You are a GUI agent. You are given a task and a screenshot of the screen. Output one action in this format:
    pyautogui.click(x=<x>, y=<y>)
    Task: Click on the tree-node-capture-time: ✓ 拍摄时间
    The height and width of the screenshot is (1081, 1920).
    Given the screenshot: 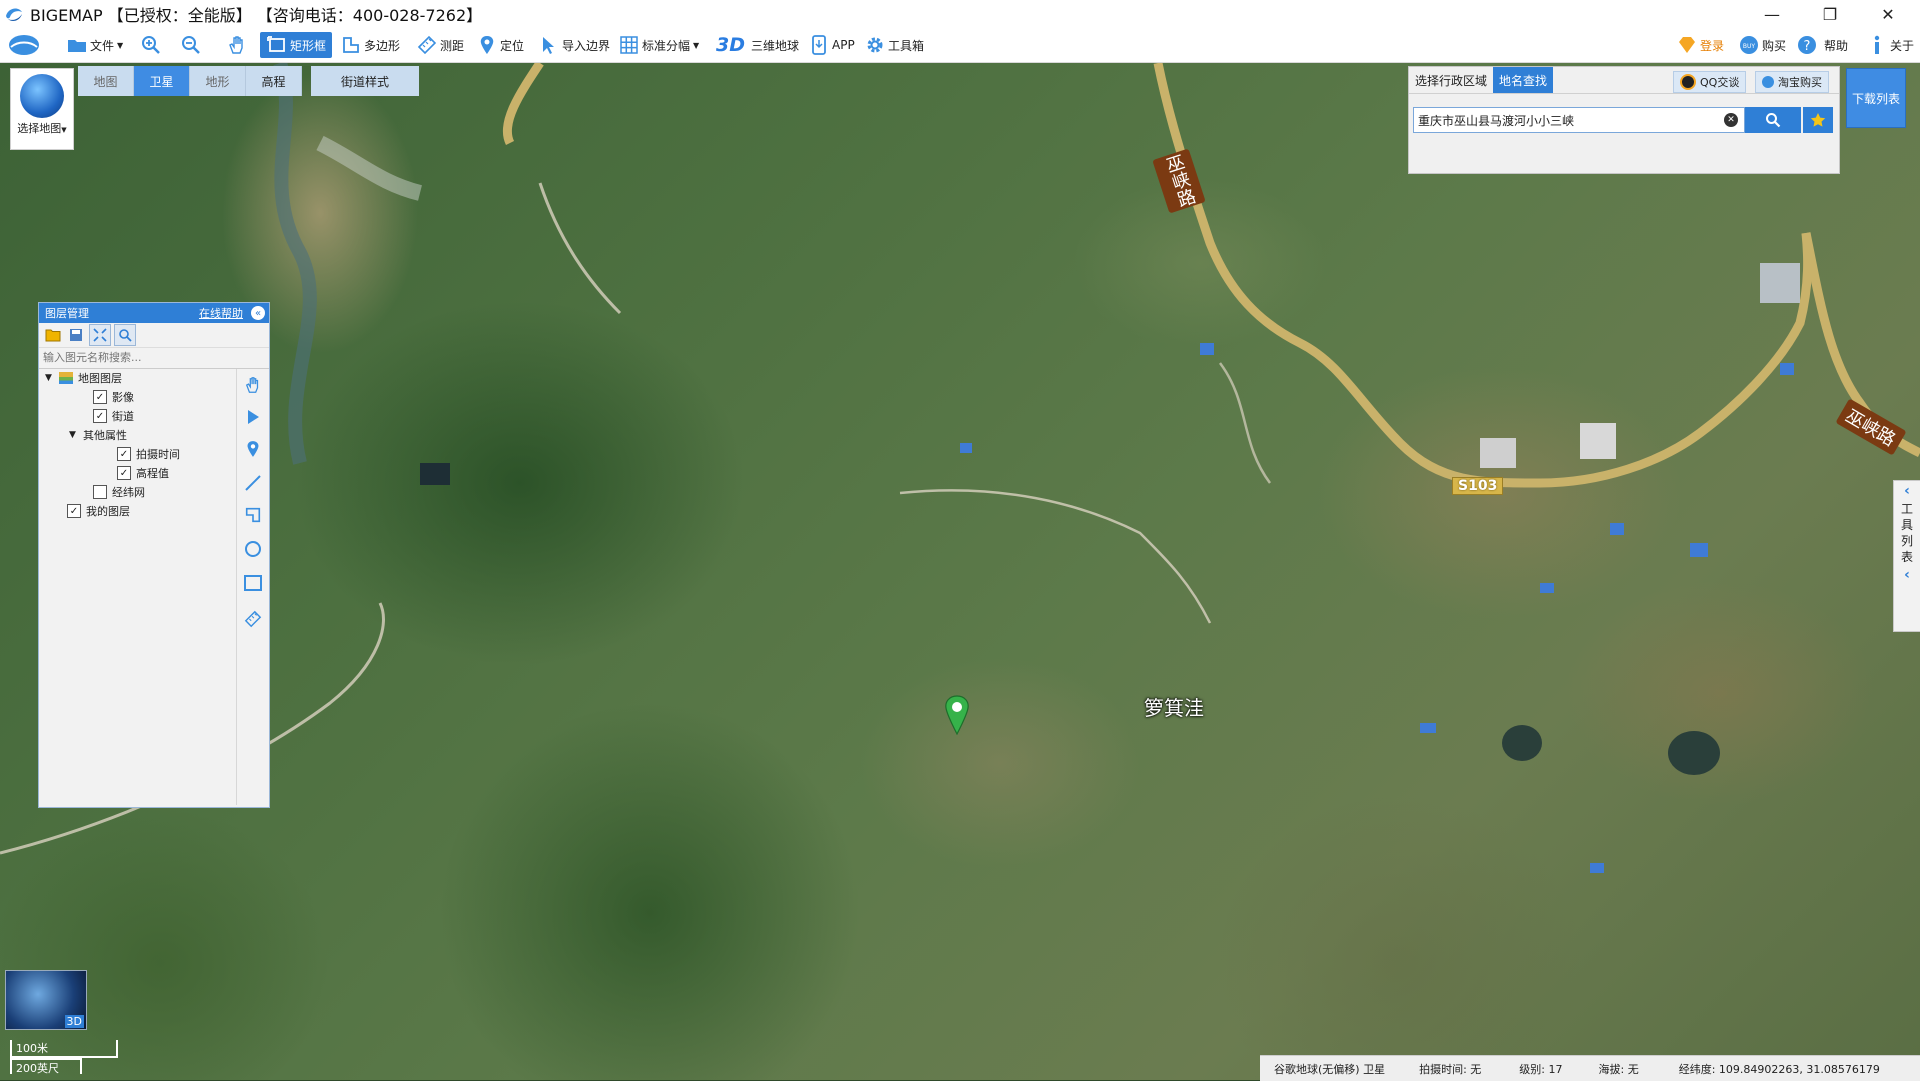 What is the action you would take?
    pyautogui.click(x=148, y=454)
    